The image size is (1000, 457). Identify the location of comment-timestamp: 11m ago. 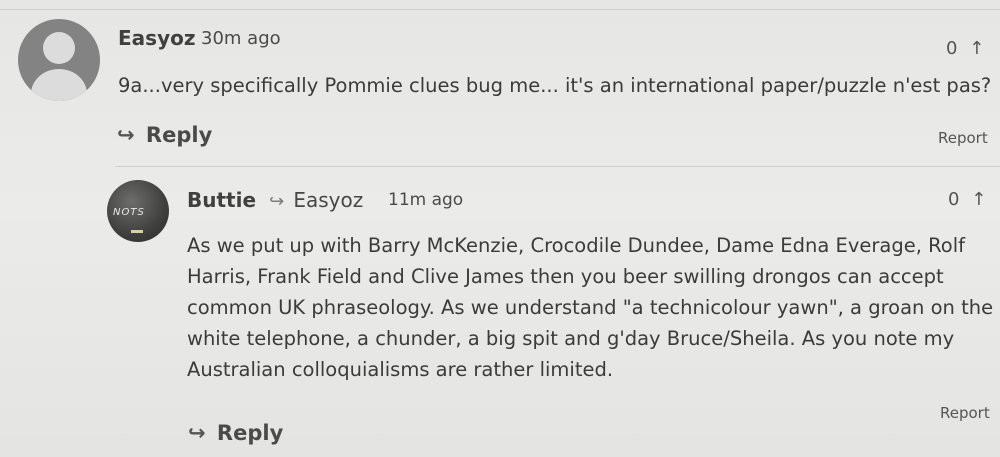
(425, 200).